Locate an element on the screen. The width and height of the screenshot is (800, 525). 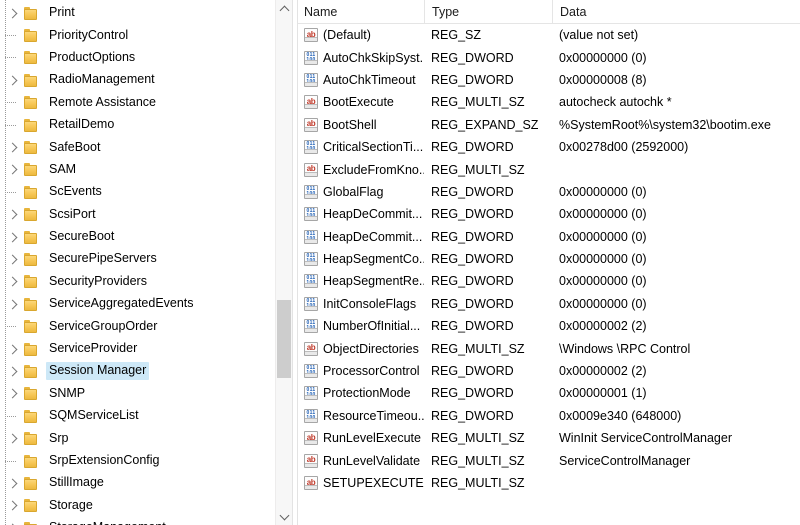
tree-connector-line is located at coordinates (10, 327).